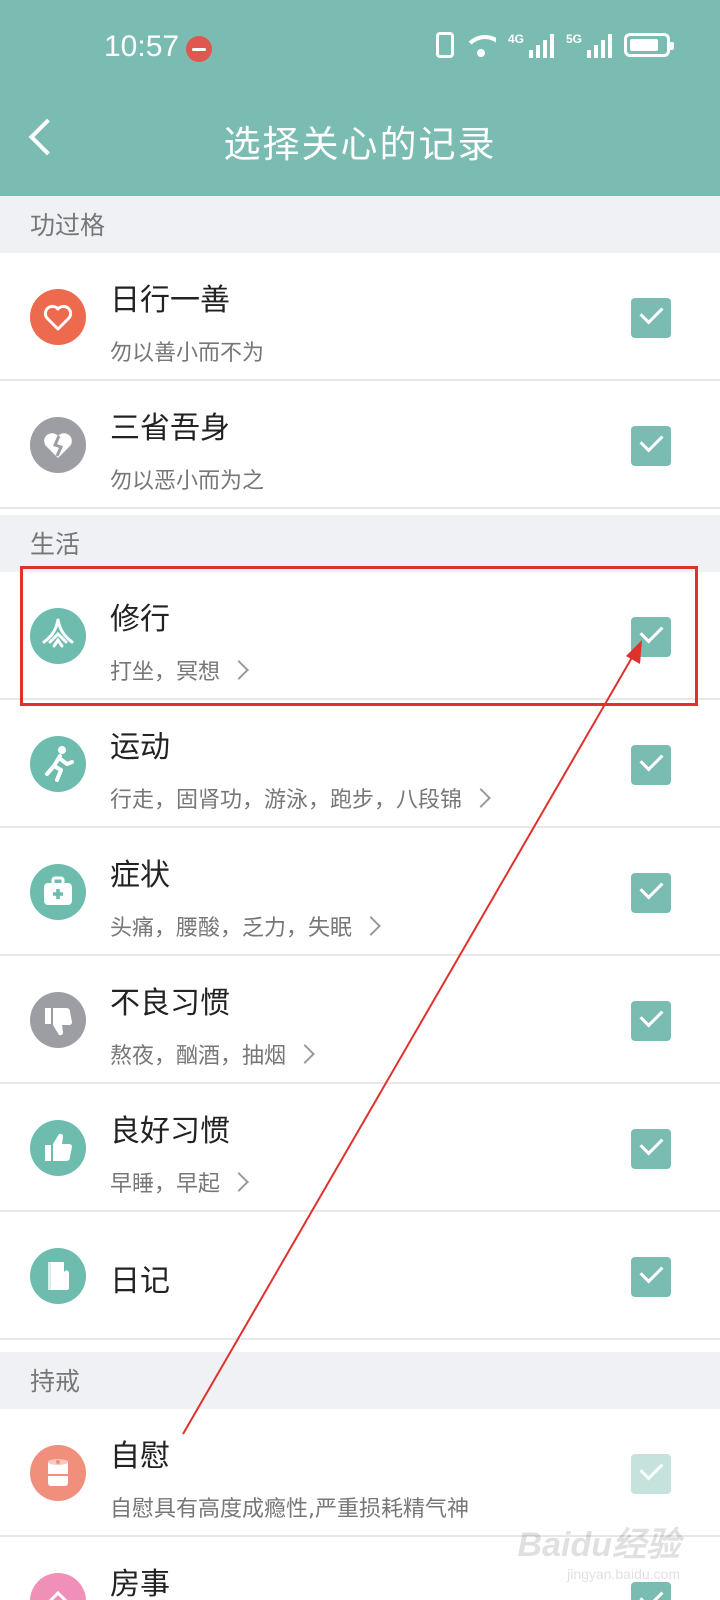 Image resolution: width=720 pixels, height=1600 pixels. Describe the element at coordinates (360, 892) in the screenshot. I see `list-item-symptoms: 症状 头痛，腰酸，乏力，失眠` at that location.